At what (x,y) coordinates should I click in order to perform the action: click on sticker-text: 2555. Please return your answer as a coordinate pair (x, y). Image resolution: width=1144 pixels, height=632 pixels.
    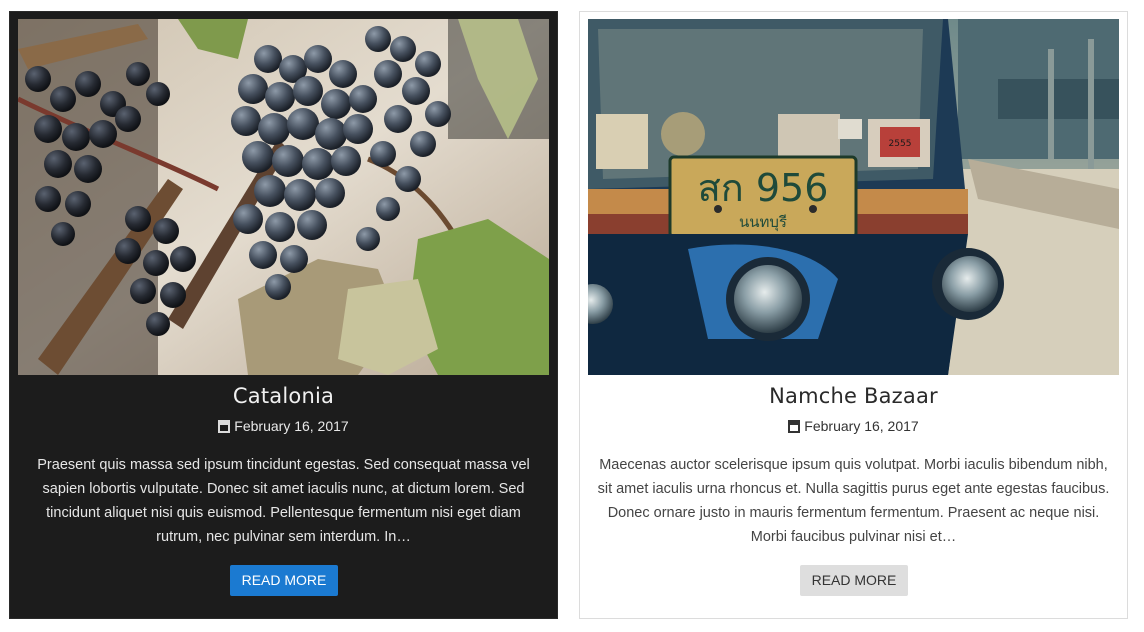
    Looking at the image, I should click on (900, 144).